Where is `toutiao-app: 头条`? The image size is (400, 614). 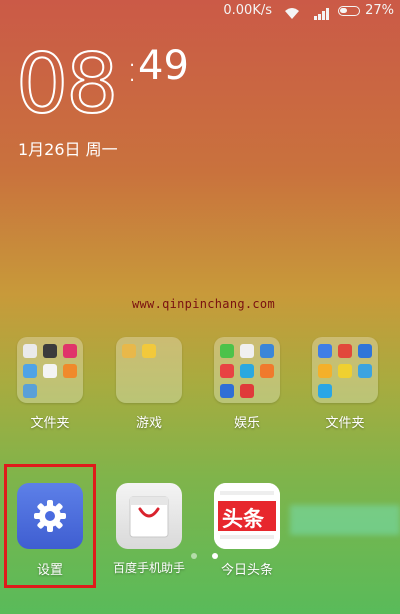
toutiao-app: 头条 is located at coordinates (247, 516).